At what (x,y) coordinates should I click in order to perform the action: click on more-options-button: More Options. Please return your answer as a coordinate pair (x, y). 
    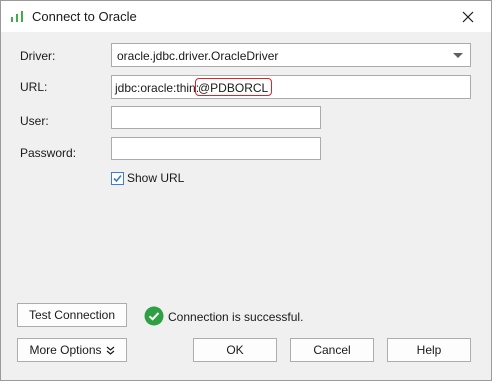
    Looking at the image, I should click on (72, 350).